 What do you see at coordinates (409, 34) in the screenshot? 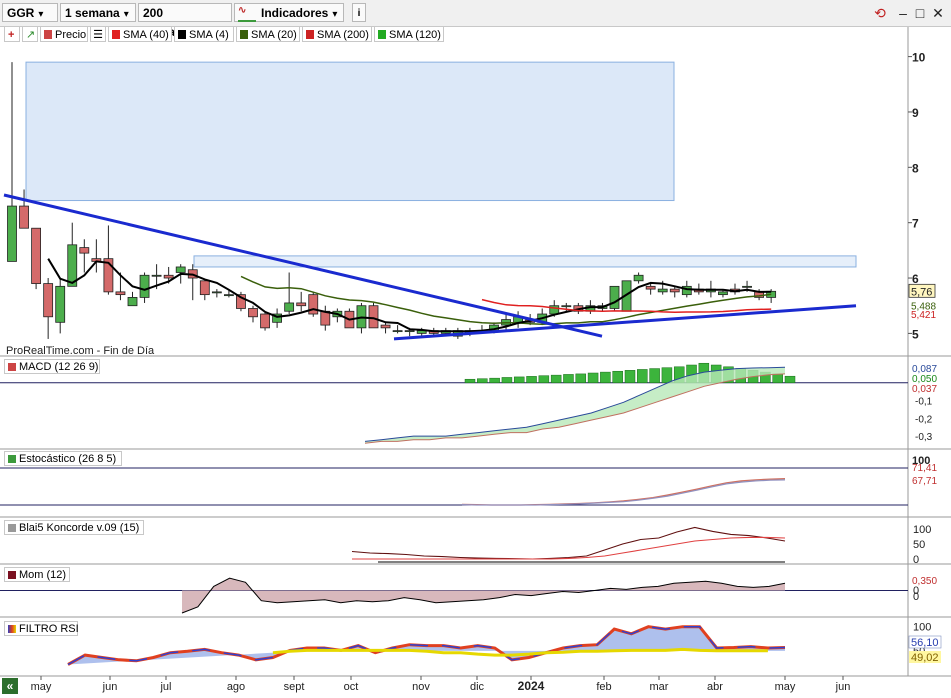
I see `legend-item-sma120: SMA (120)` at bounding box center [409, 34].